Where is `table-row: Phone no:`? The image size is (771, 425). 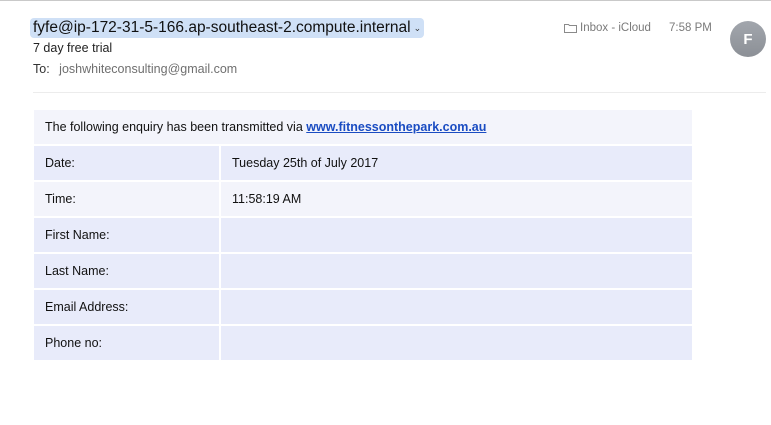 table-row: Phone no: is located at coordinates (363, 343).